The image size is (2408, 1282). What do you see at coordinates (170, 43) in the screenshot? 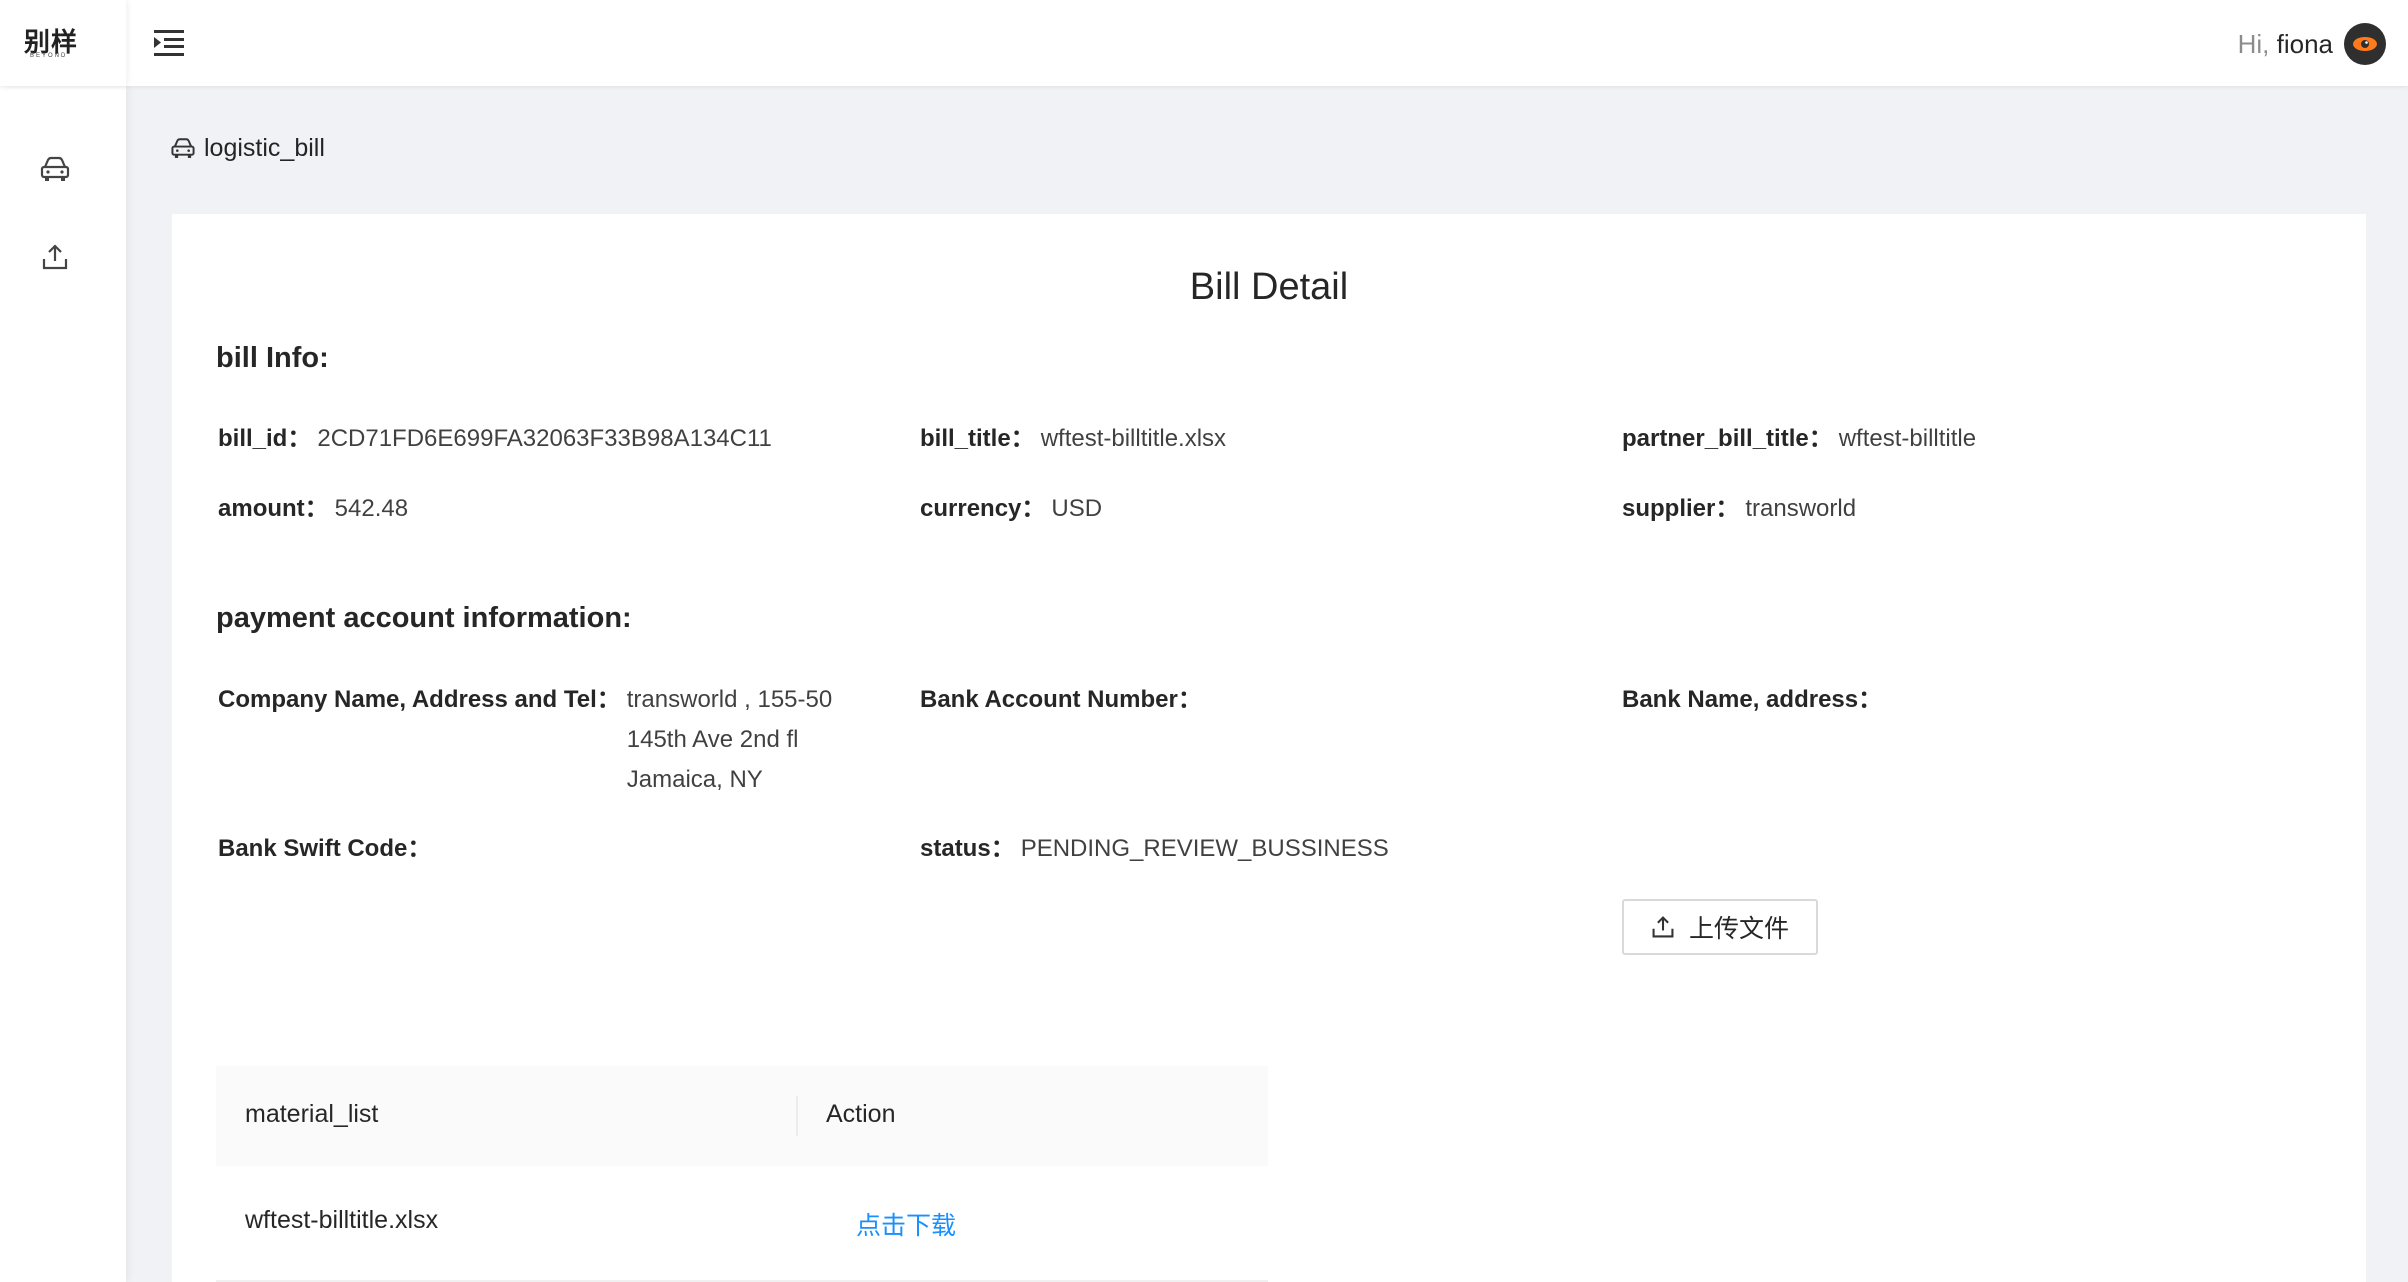
I see `menu-unfold-icon` at bounding box center [170, 43].